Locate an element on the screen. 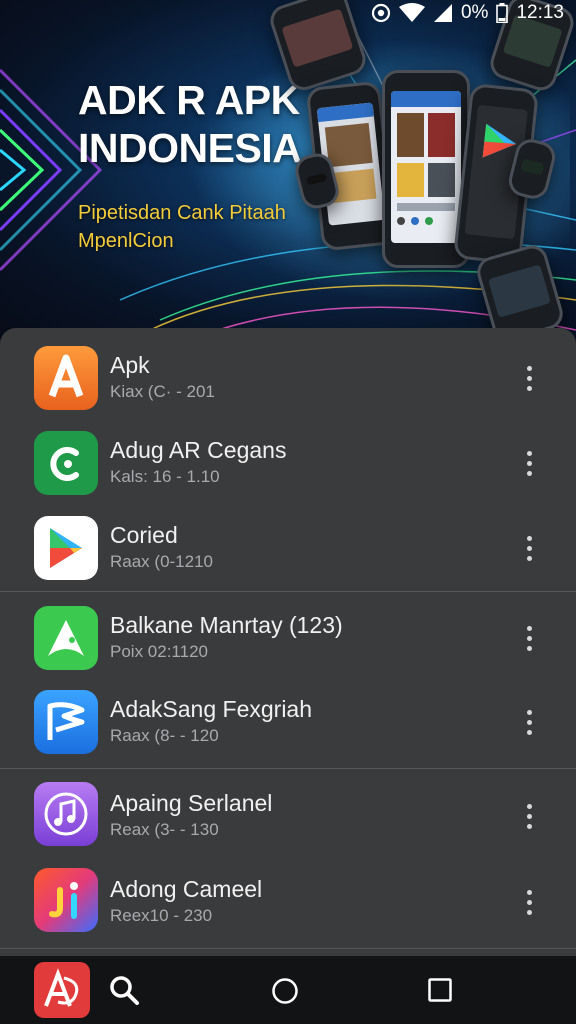 The height and width of the screenshot is (1024, 576). app-name: AdakSang Fexgriah is located at coordinates (211, 709).